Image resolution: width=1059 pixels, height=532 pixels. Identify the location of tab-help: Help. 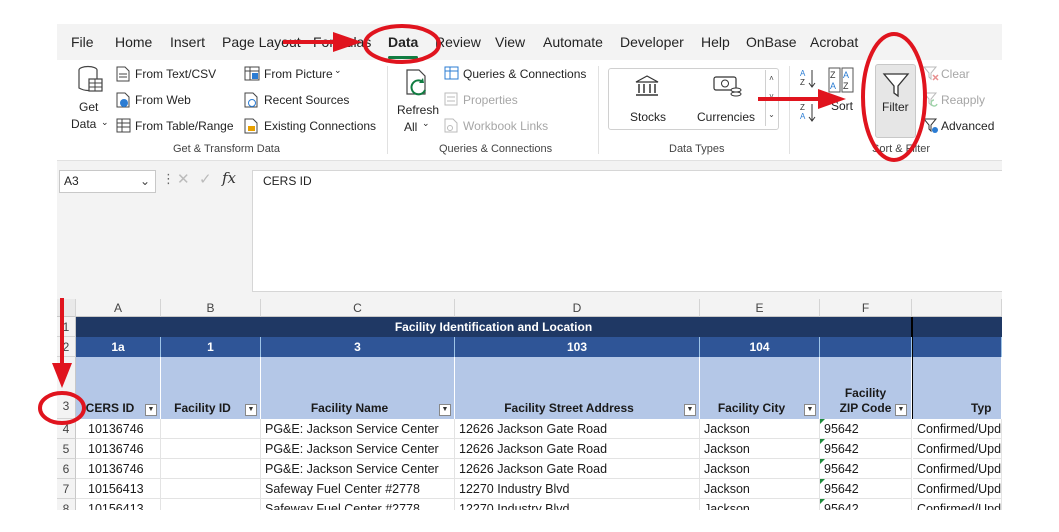
(715, 42).